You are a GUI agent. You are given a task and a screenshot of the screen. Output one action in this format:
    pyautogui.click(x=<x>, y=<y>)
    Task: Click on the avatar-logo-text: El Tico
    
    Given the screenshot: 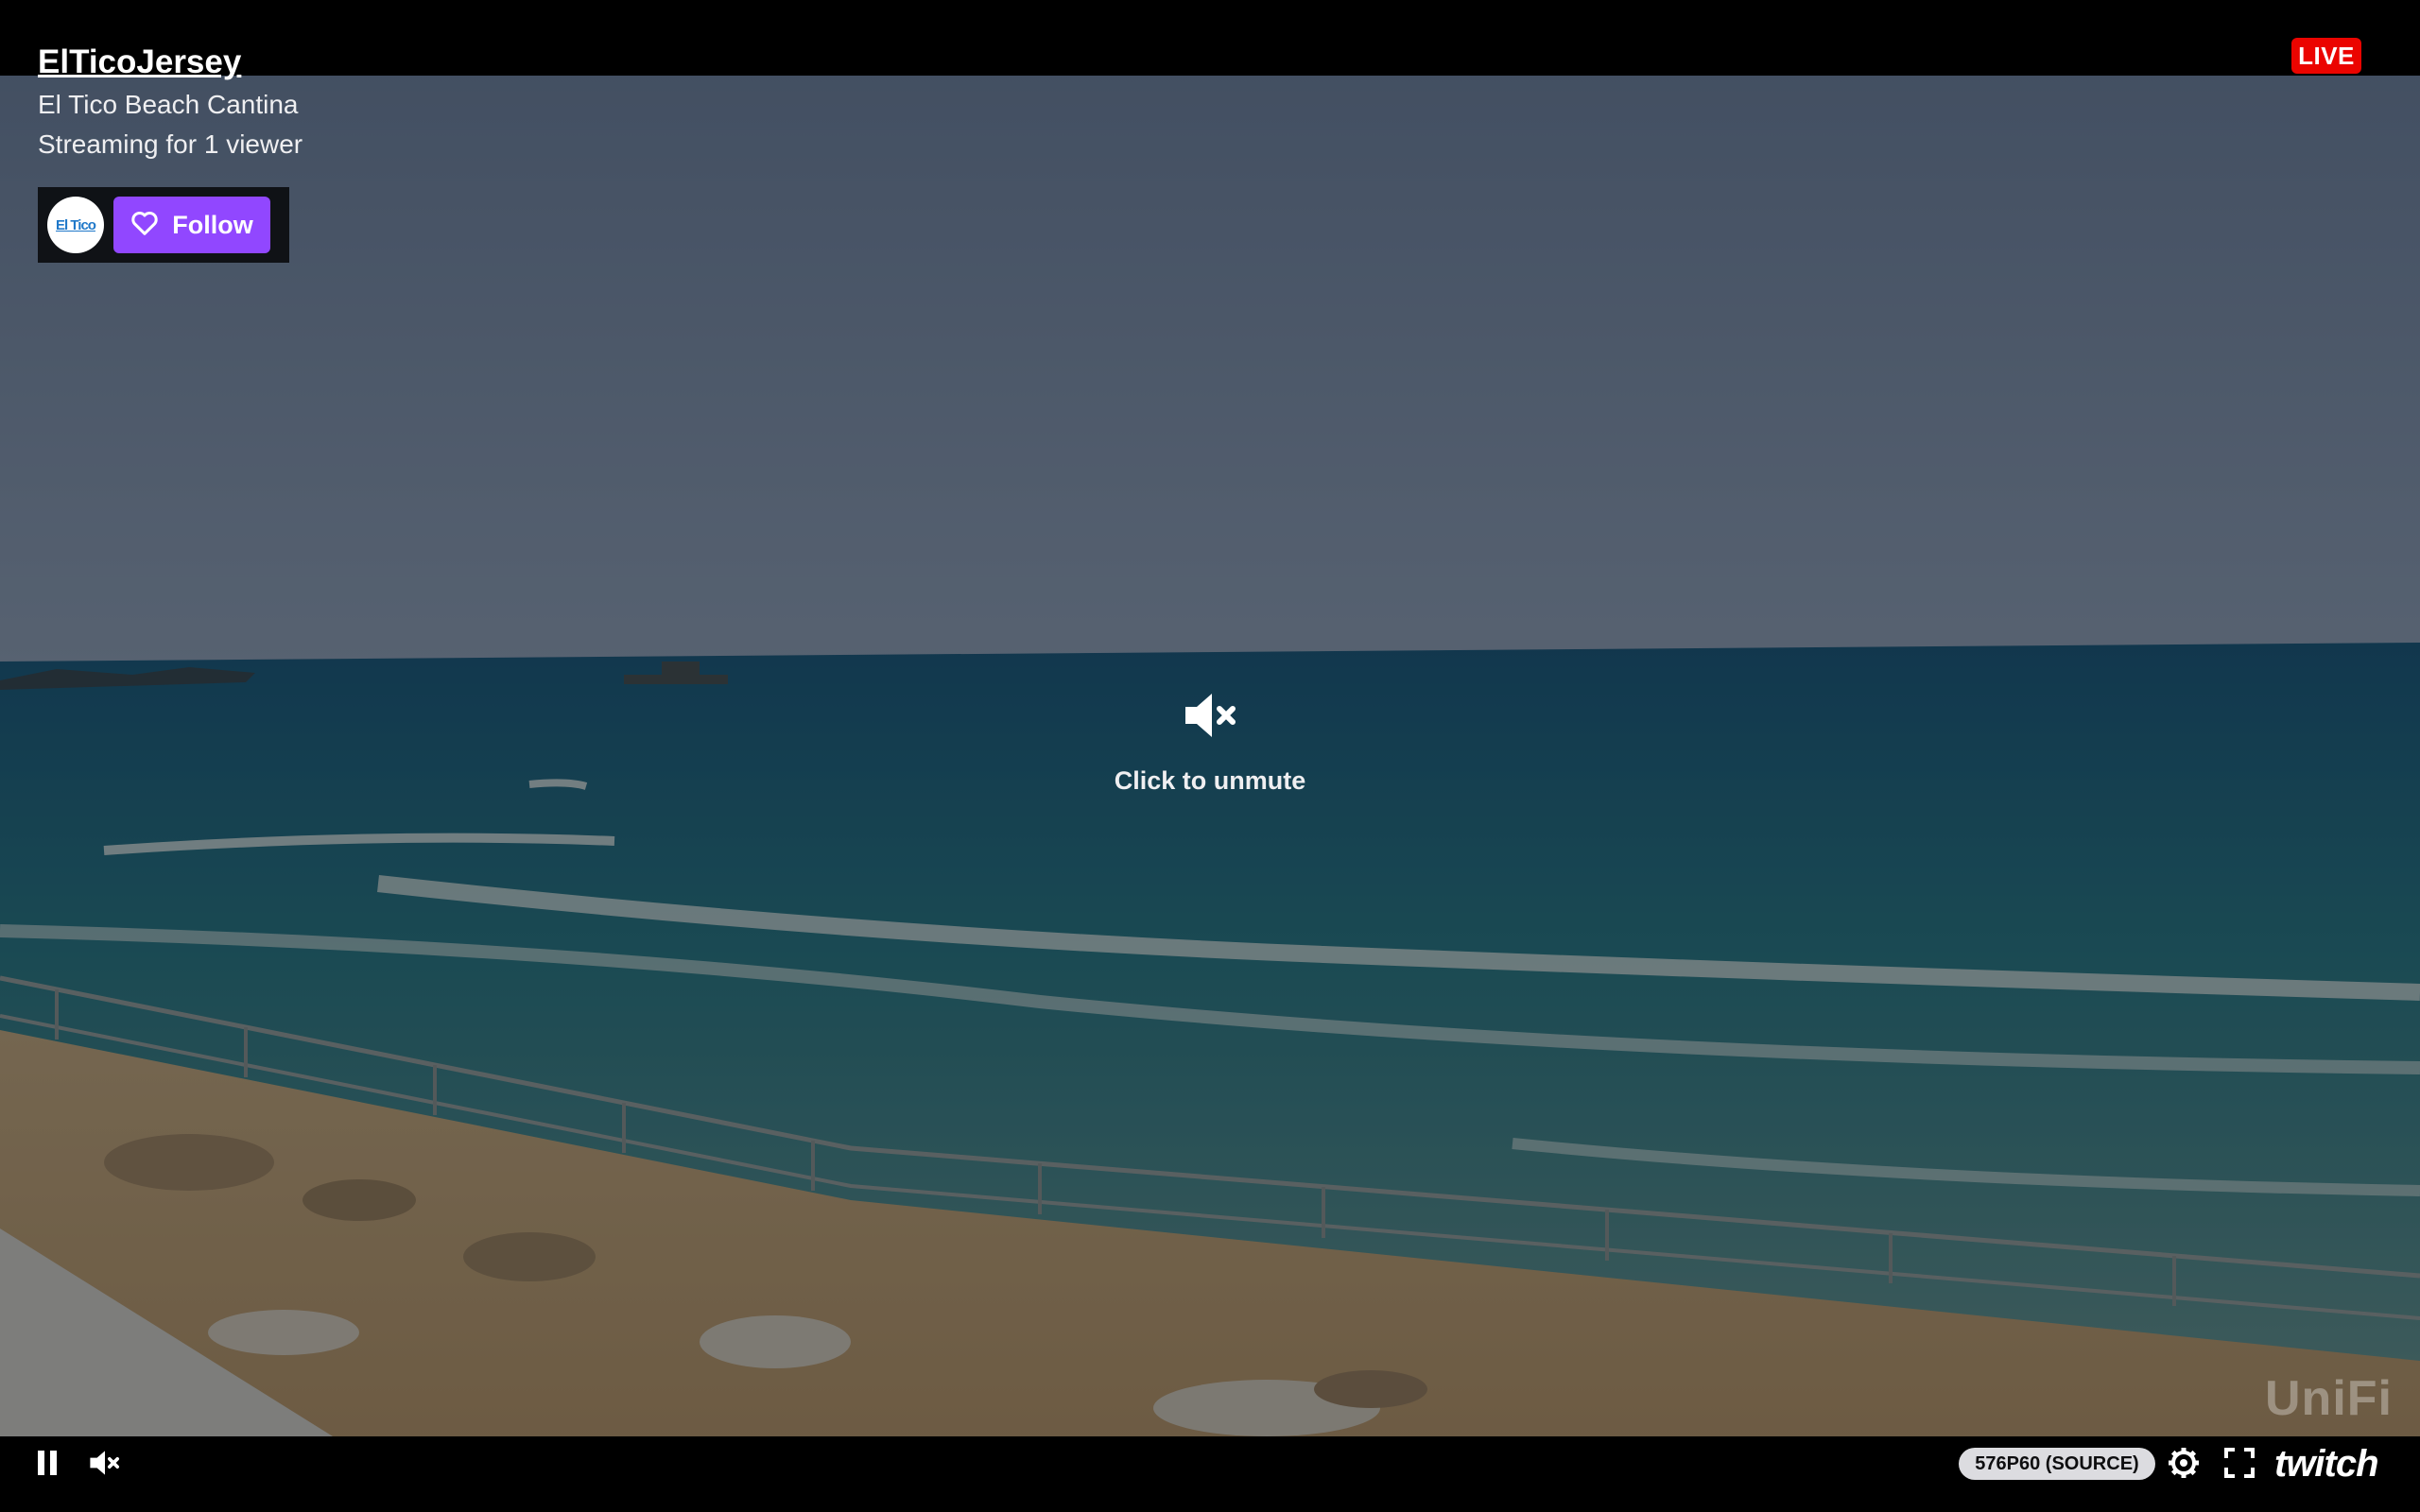 What is the action you would take?
    pyautogui.click(x=76, y=224)
    